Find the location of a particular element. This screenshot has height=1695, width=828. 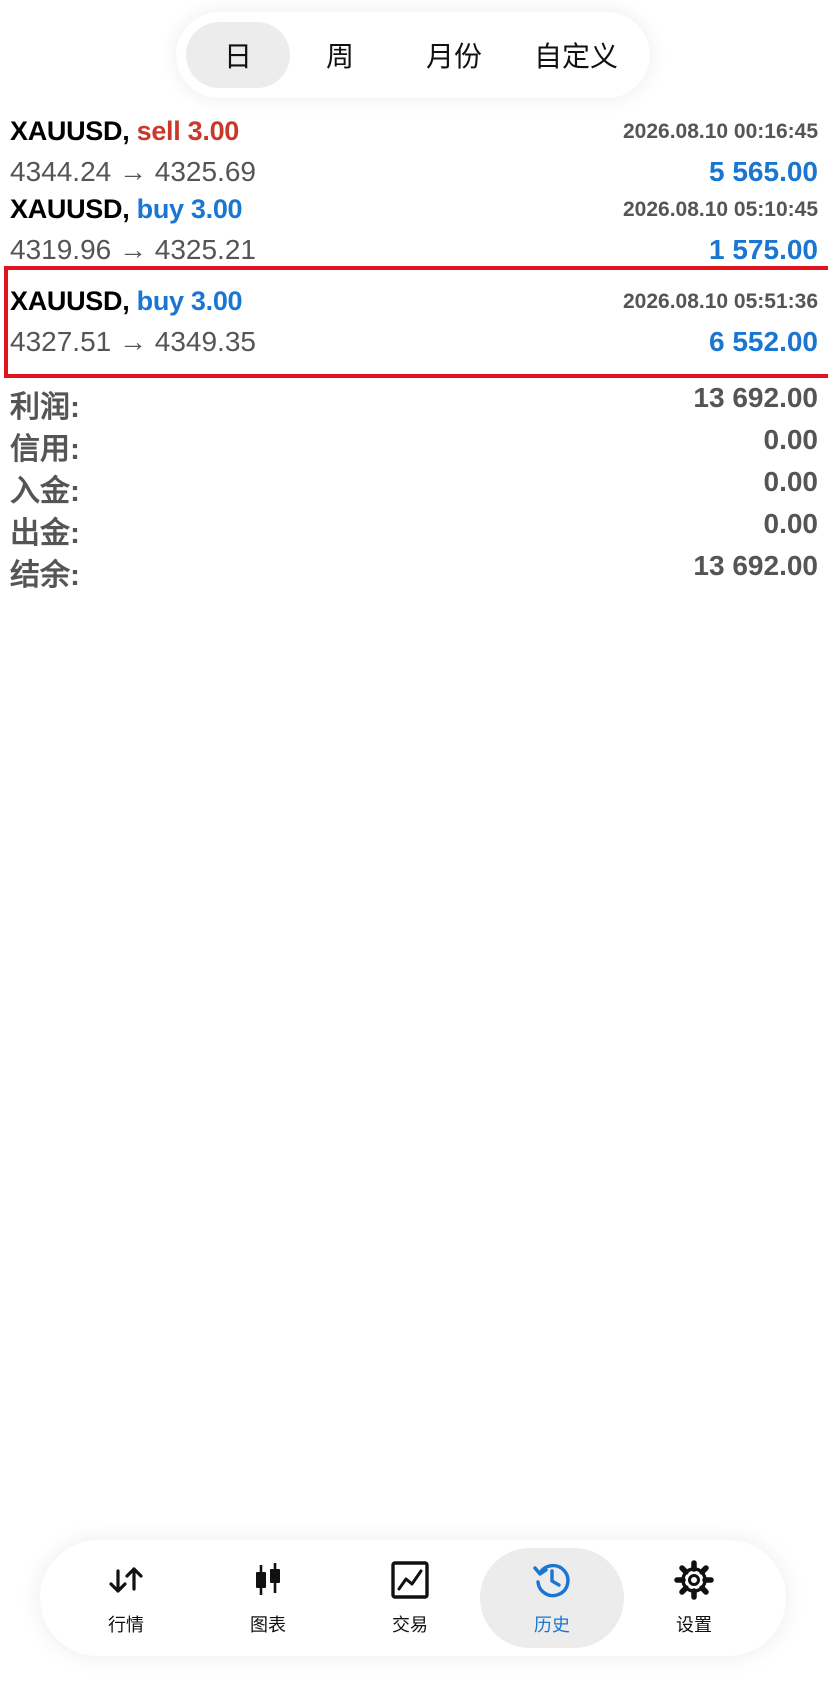

bottom-nav: 行情 图表 交易 历史 设置 is located at coordinates (413, 1598).